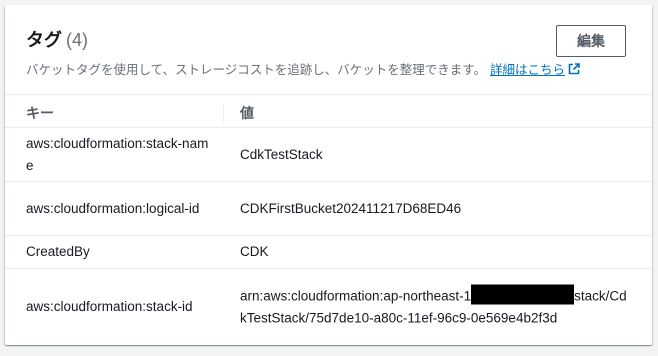 The image size is (658, 356). I want to click on tag-key: CreatedBy, so click(58, 251).